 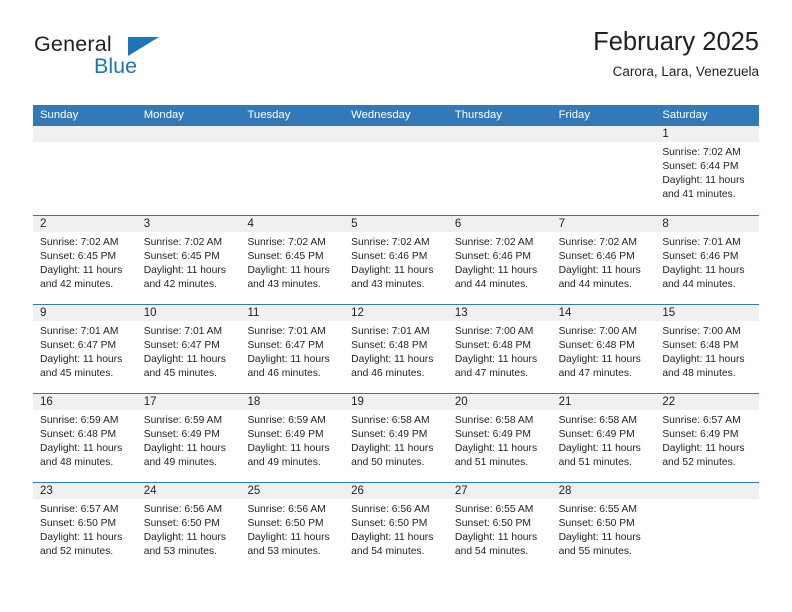 What do you see at coordinates (396, 402) in the screenshot?
I see `day-number-band: 19` at bounding box center [396, 402].